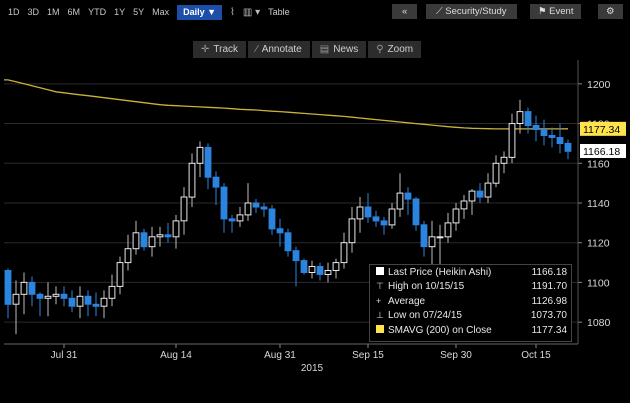  I want to click on high-marker-icon: ⊤, so click(380, 286).